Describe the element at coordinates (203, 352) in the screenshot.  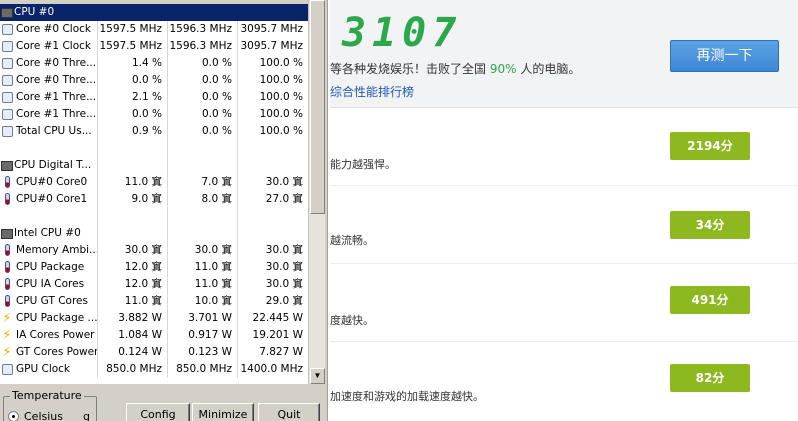
I see `sensor-value-min: 0.123 W` at that location.